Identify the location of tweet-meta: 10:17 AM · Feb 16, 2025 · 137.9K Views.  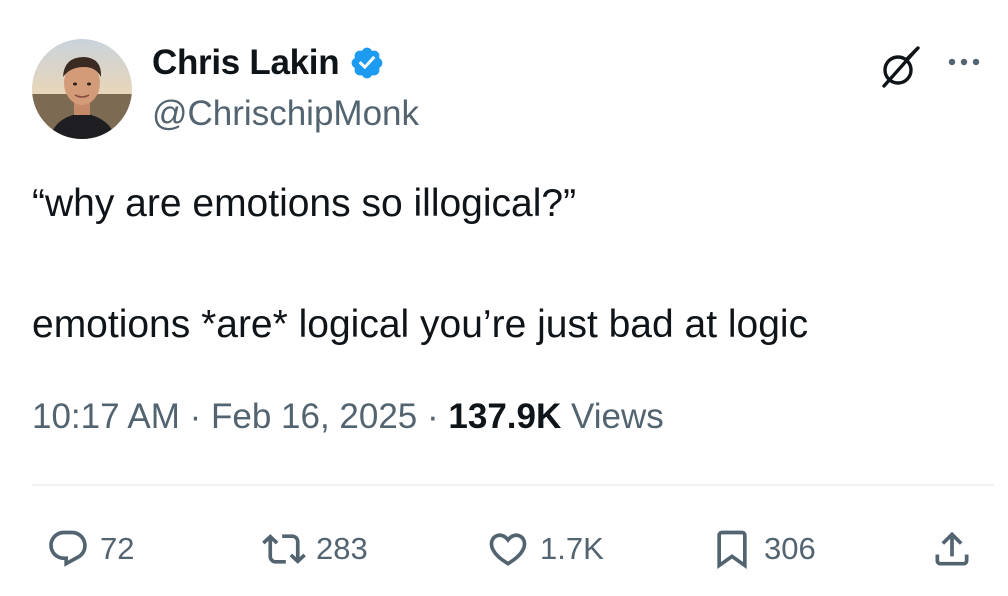
(348, 417).